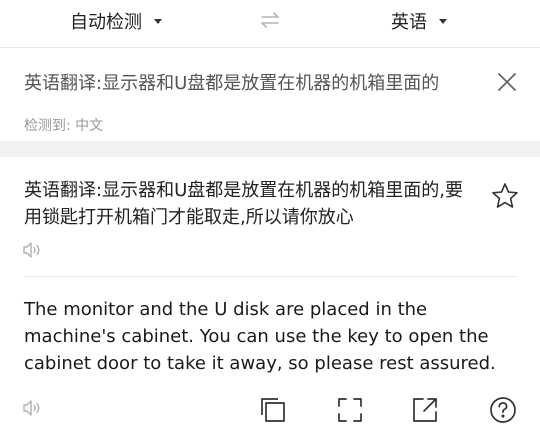 The width and height of the screenshot is (540, 441). Describe the element at coordinates (505, 196) in the screenshot. I see `star-icon` at that location.